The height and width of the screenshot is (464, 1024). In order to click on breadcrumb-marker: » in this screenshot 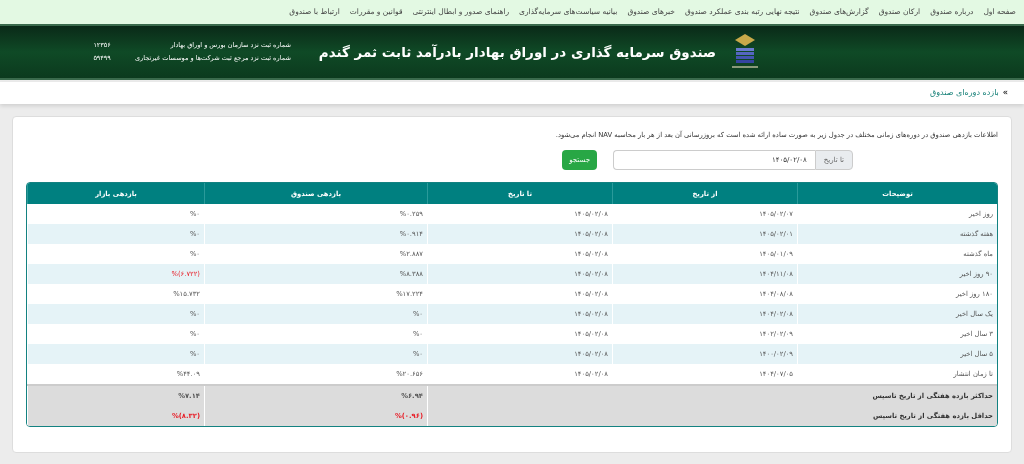, I will do `click(1005, 93)`.